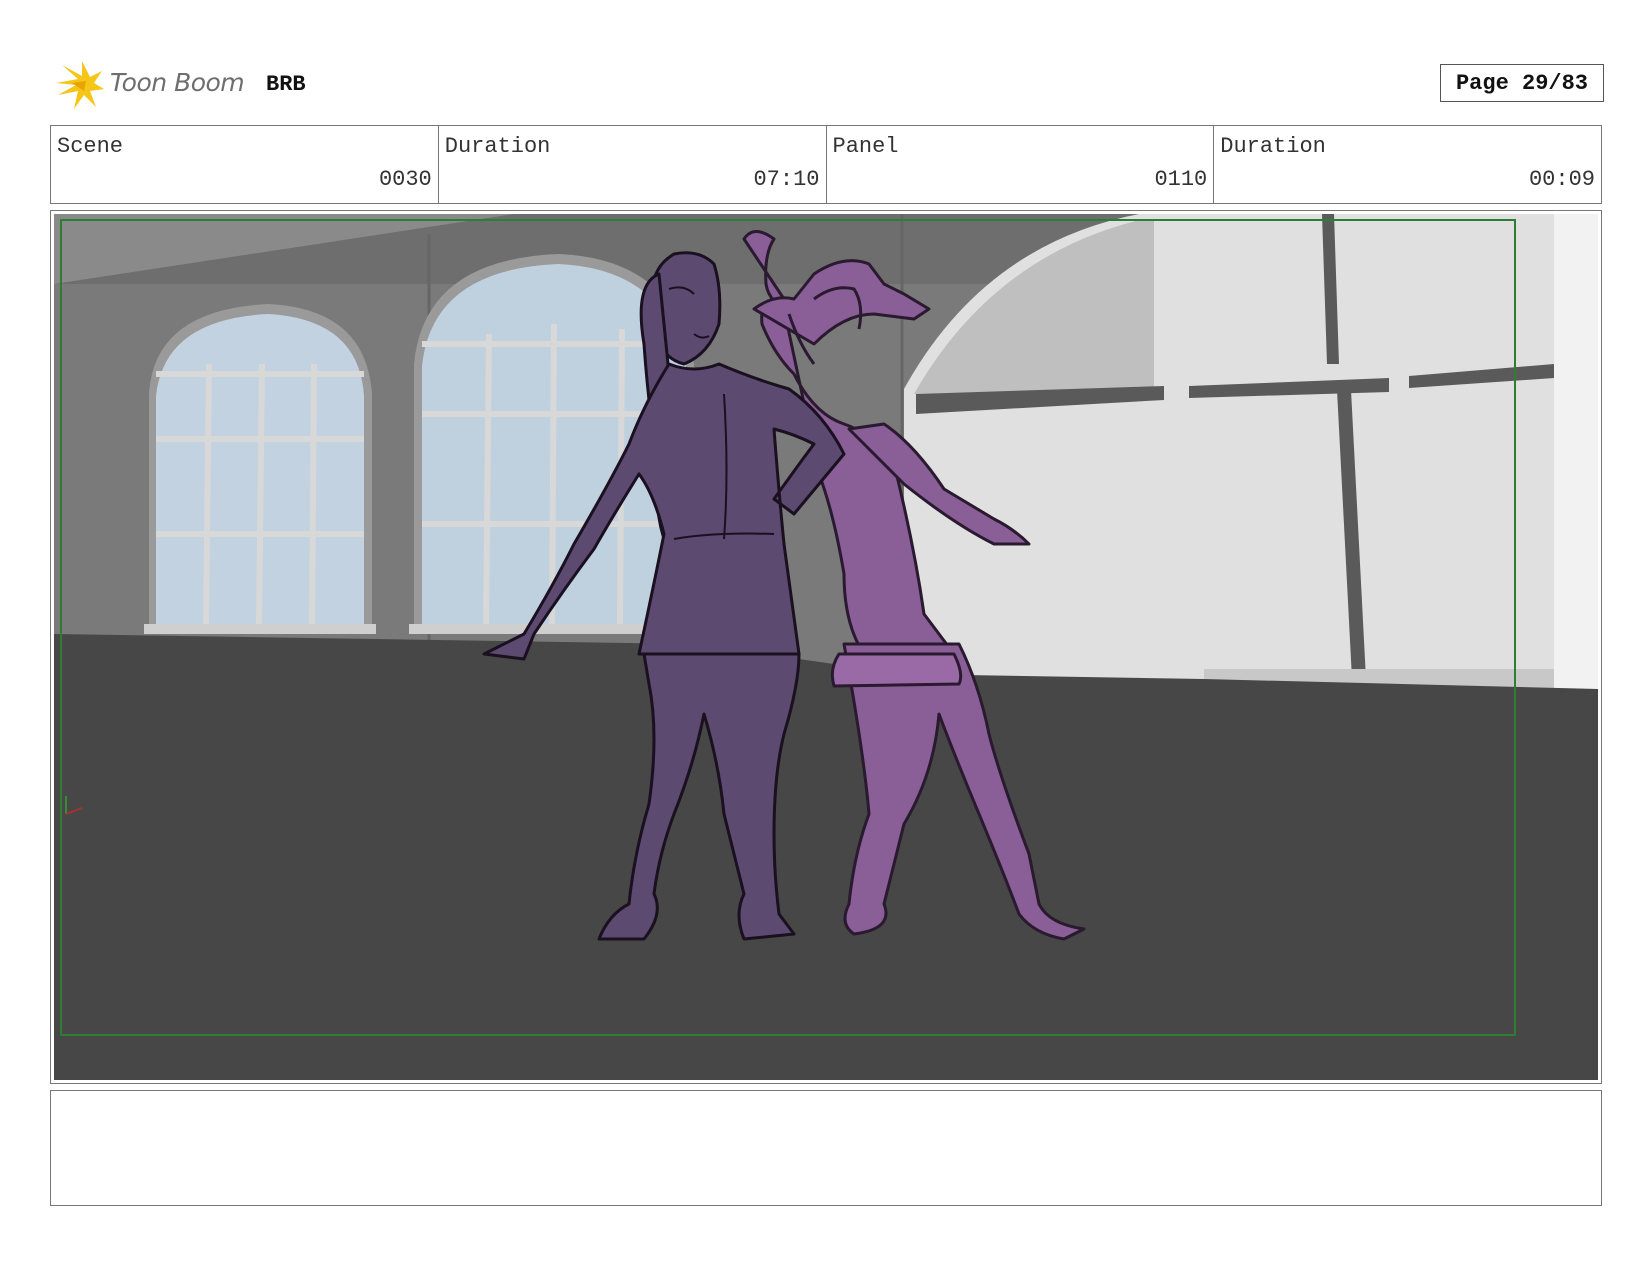 This screenshot has width=1650, height=1275. What do you see at coordinates (1561, 179) in the screenshot?
I see `panel-duration-value: 00:09` at bounding box center [1561, 179].